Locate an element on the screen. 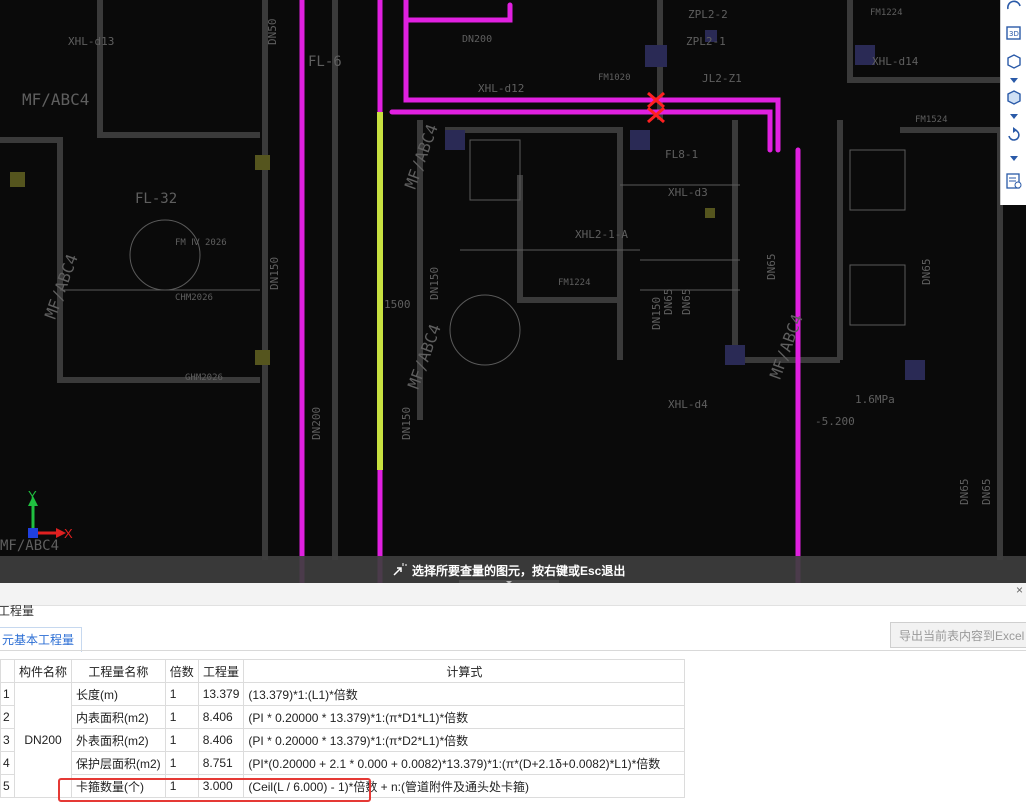  tab-basic-quantity: 元基本工程量 is located at coordinates (41, 639).